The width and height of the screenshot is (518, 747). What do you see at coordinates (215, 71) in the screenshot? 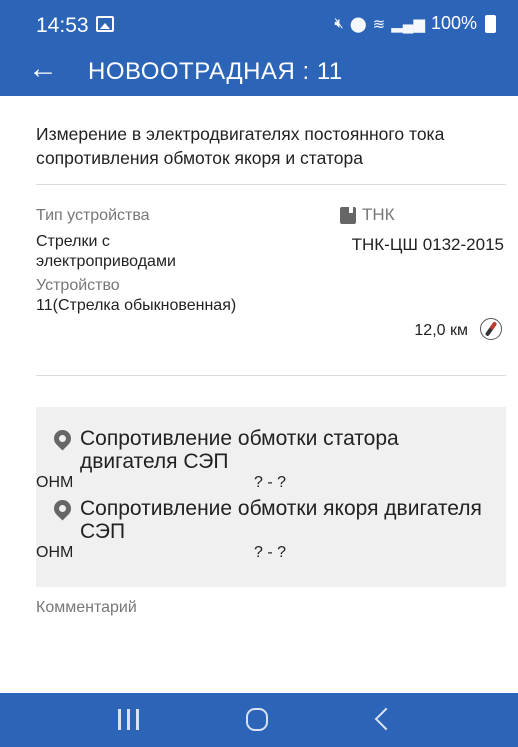
I see `page-title: НОВООТРАДНАЯ : 11` at bounding box center [215, 71].